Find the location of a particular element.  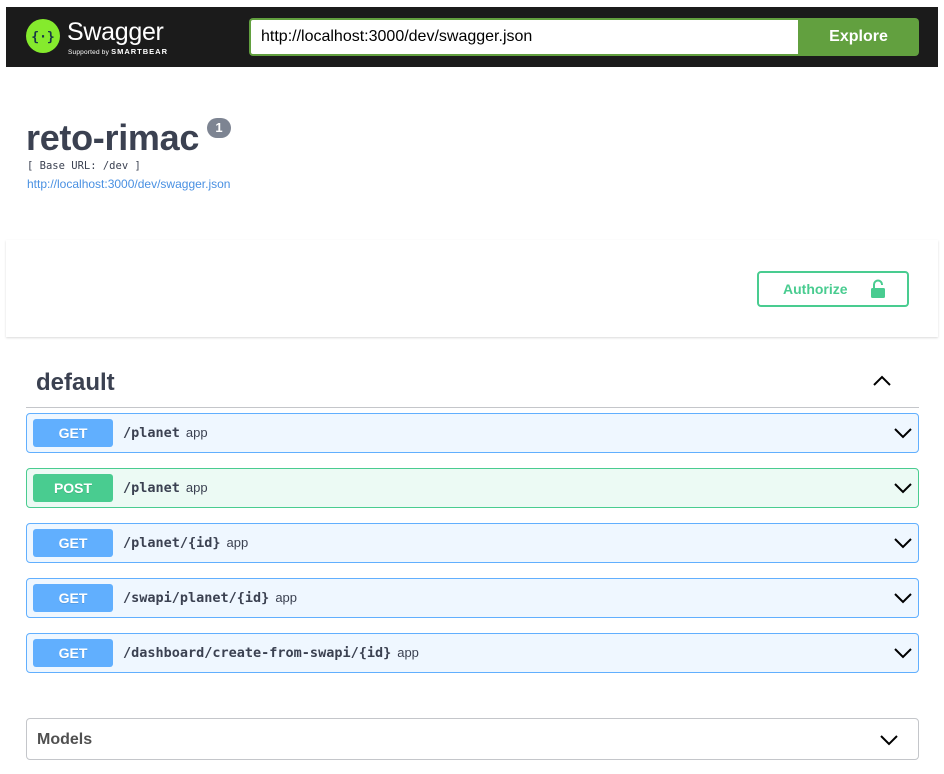

scheme-container: Authorize is located at coordinates (472, 288).